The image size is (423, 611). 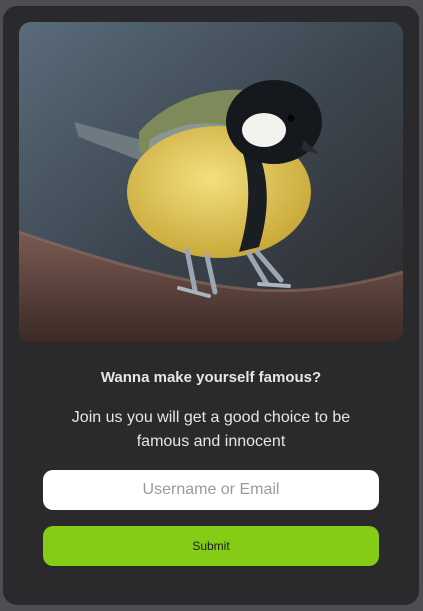 What do you see at coordinates (211, 490) in the screenshot?
I see `username-email-input` at bounding box center [211, 490].